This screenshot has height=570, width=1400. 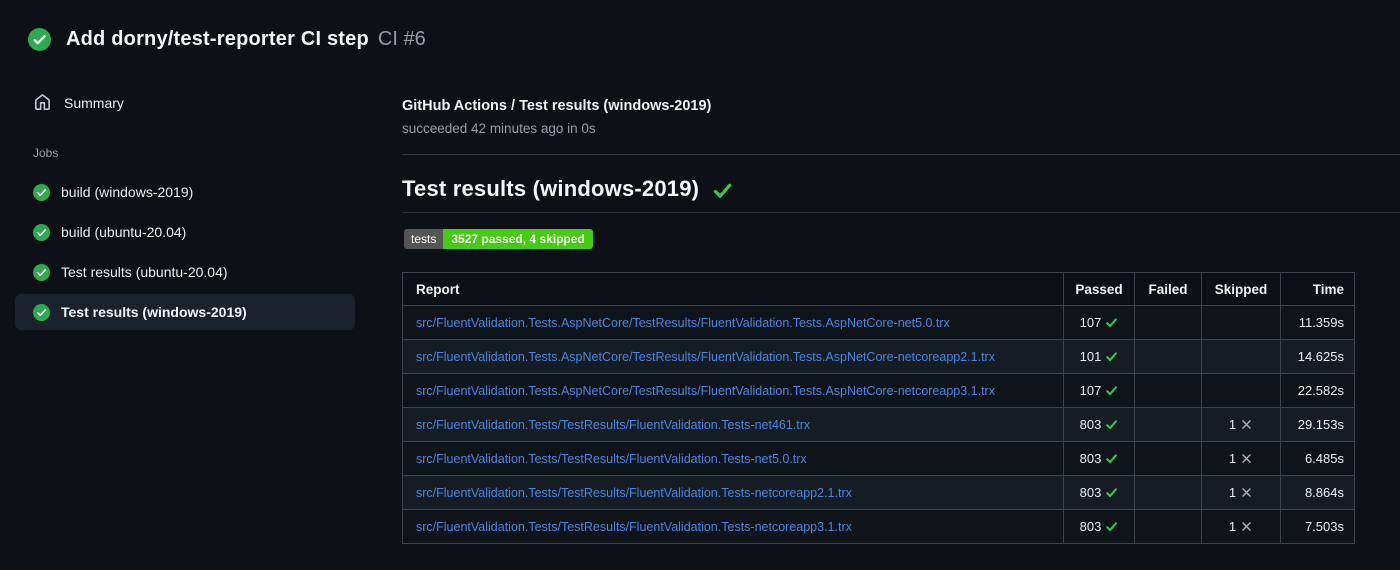 I want to click on sidebar-job-test-results-ubuntu-20-04-: Test results (ubuntu-20.04), so click(x=185, y=272).